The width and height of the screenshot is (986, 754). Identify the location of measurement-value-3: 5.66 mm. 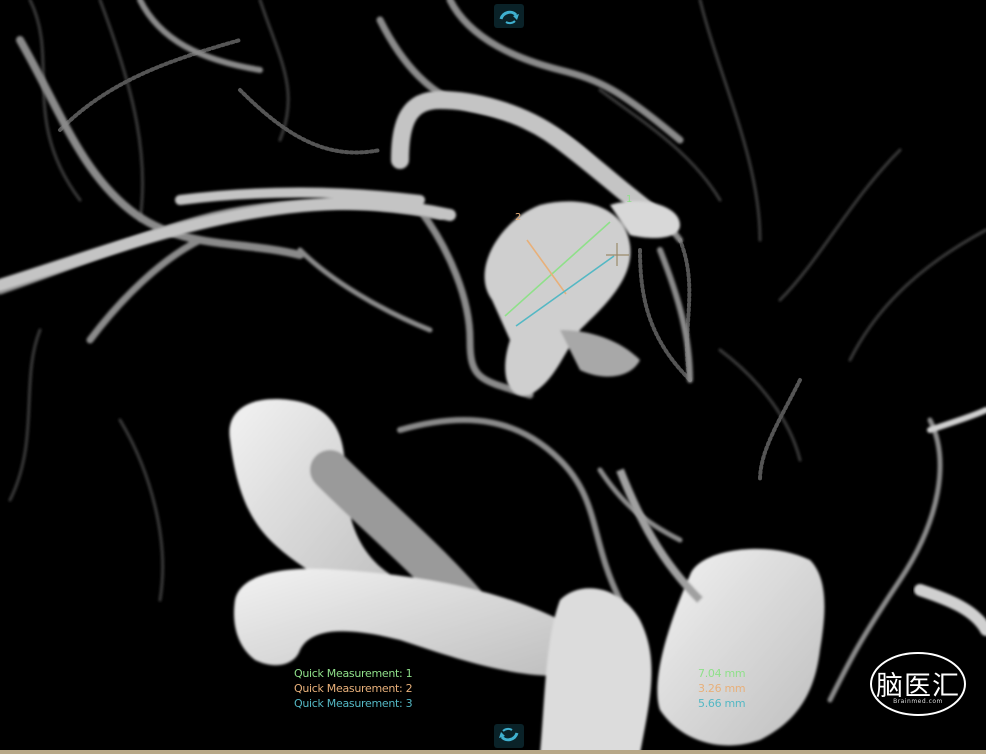
(722, 703).